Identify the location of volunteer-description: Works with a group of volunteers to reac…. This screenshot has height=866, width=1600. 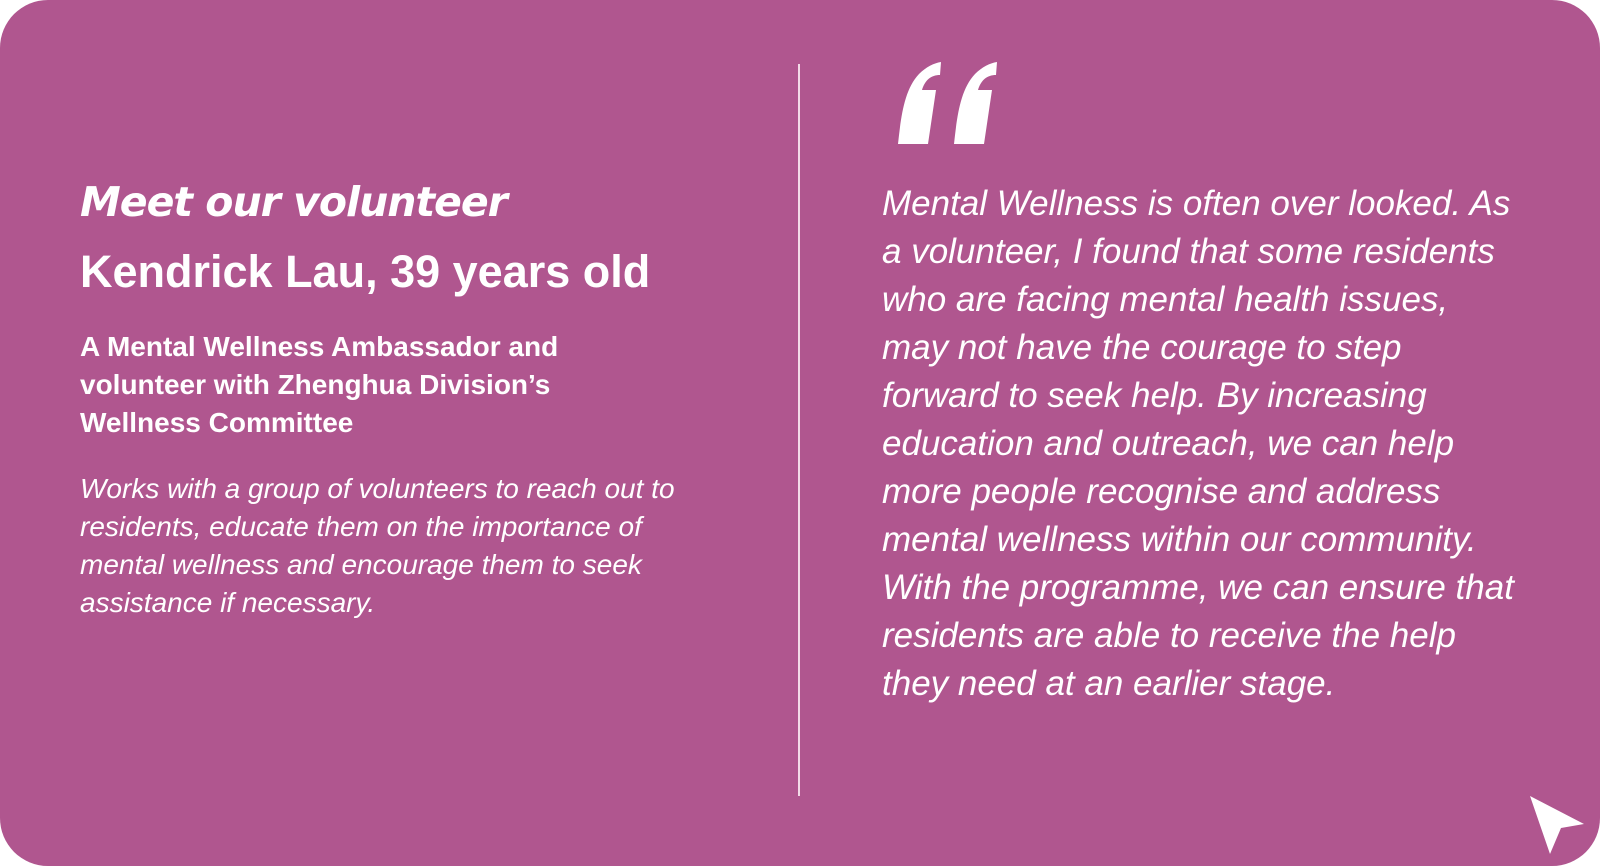
(377, 545).